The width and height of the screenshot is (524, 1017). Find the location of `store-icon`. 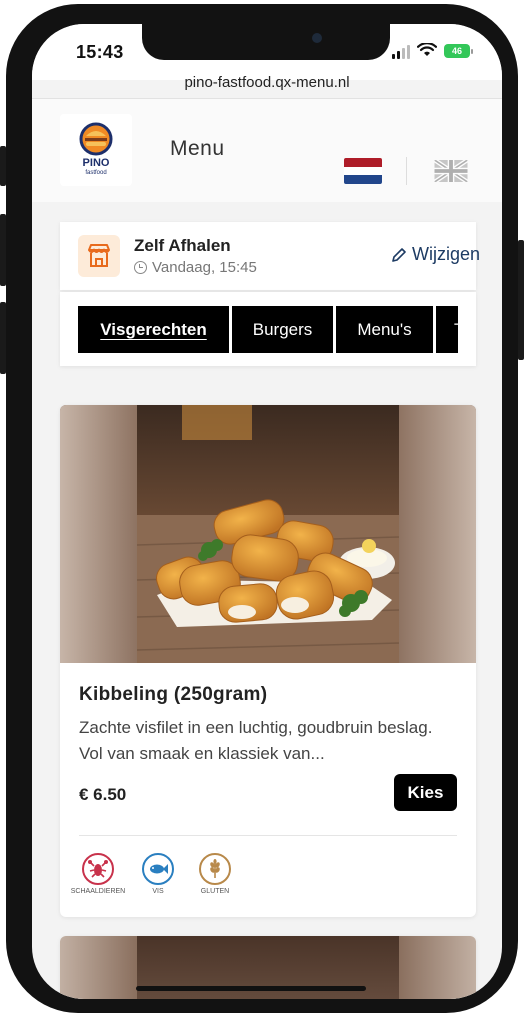

store-icon is located at coordinates (99, 256).